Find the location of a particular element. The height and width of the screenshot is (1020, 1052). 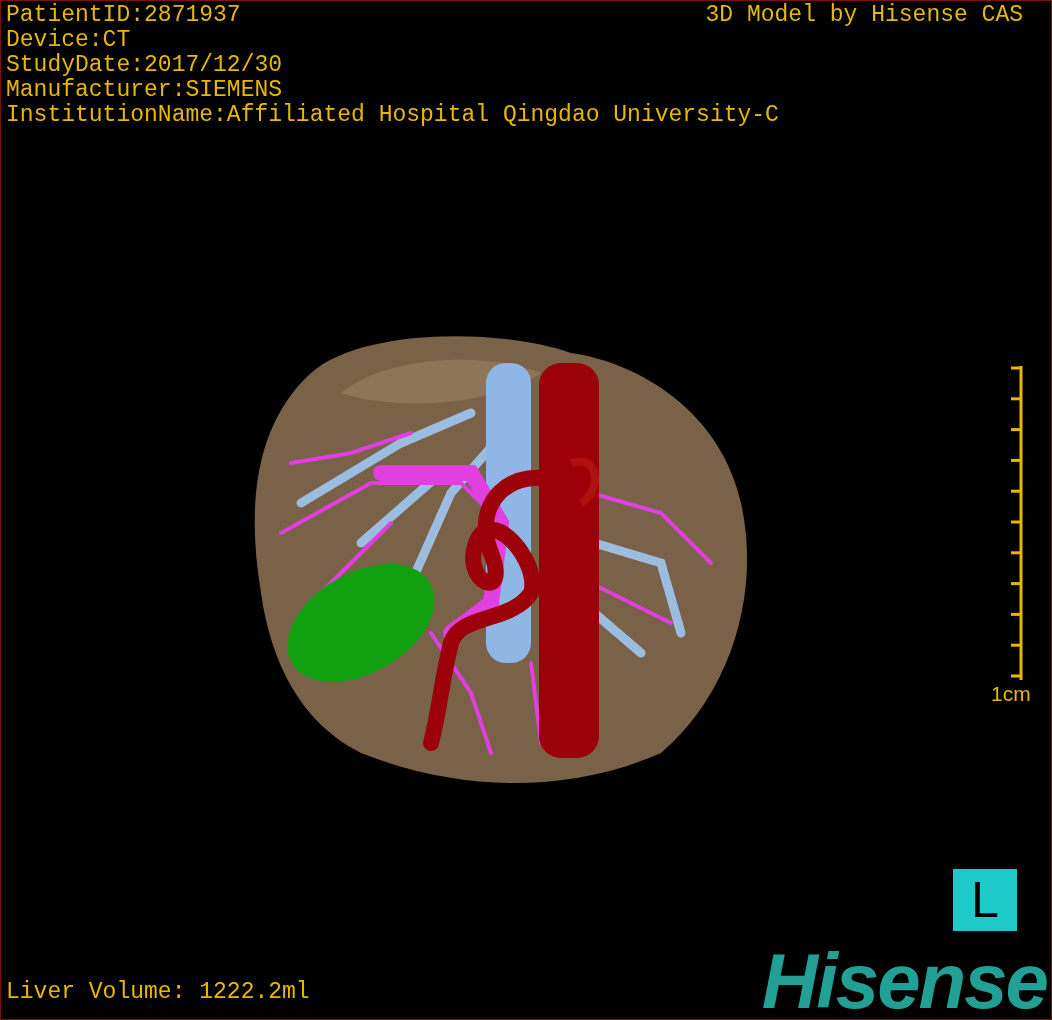

info-text: Device:CT is located at coordinates (69, 40).